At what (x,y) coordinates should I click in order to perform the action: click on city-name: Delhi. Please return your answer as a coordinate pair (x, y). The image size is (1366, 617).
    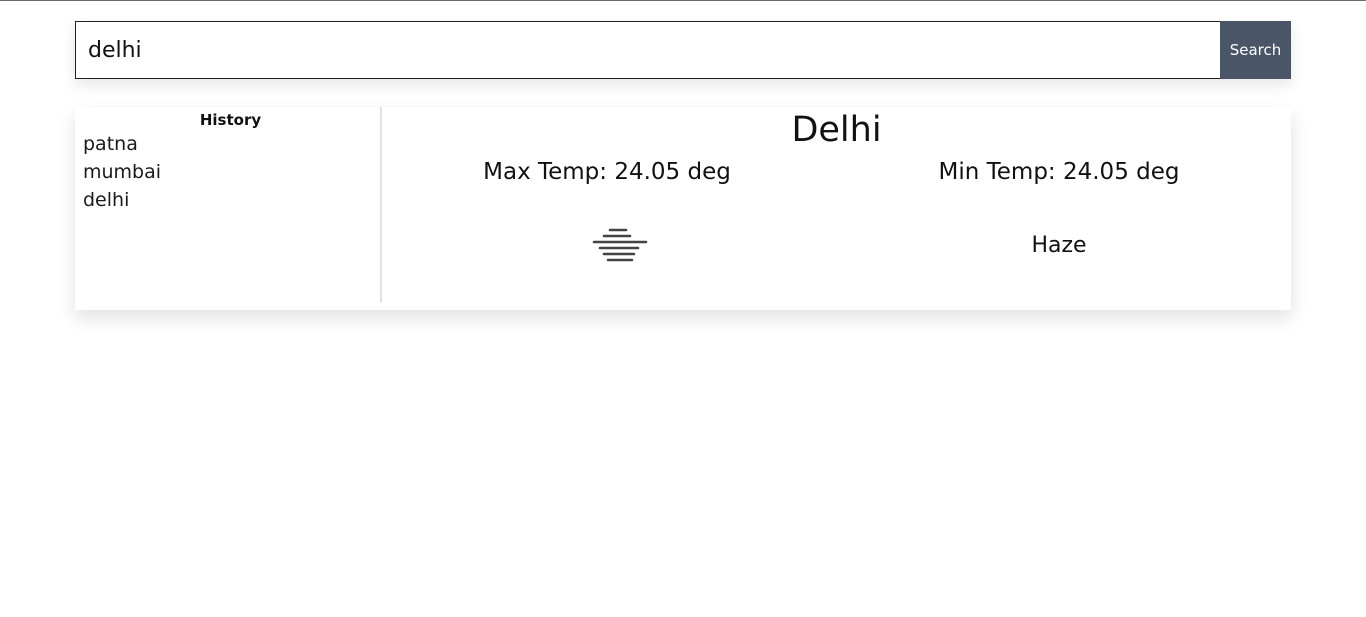
    Looking at the image, I should click on (836, 130).